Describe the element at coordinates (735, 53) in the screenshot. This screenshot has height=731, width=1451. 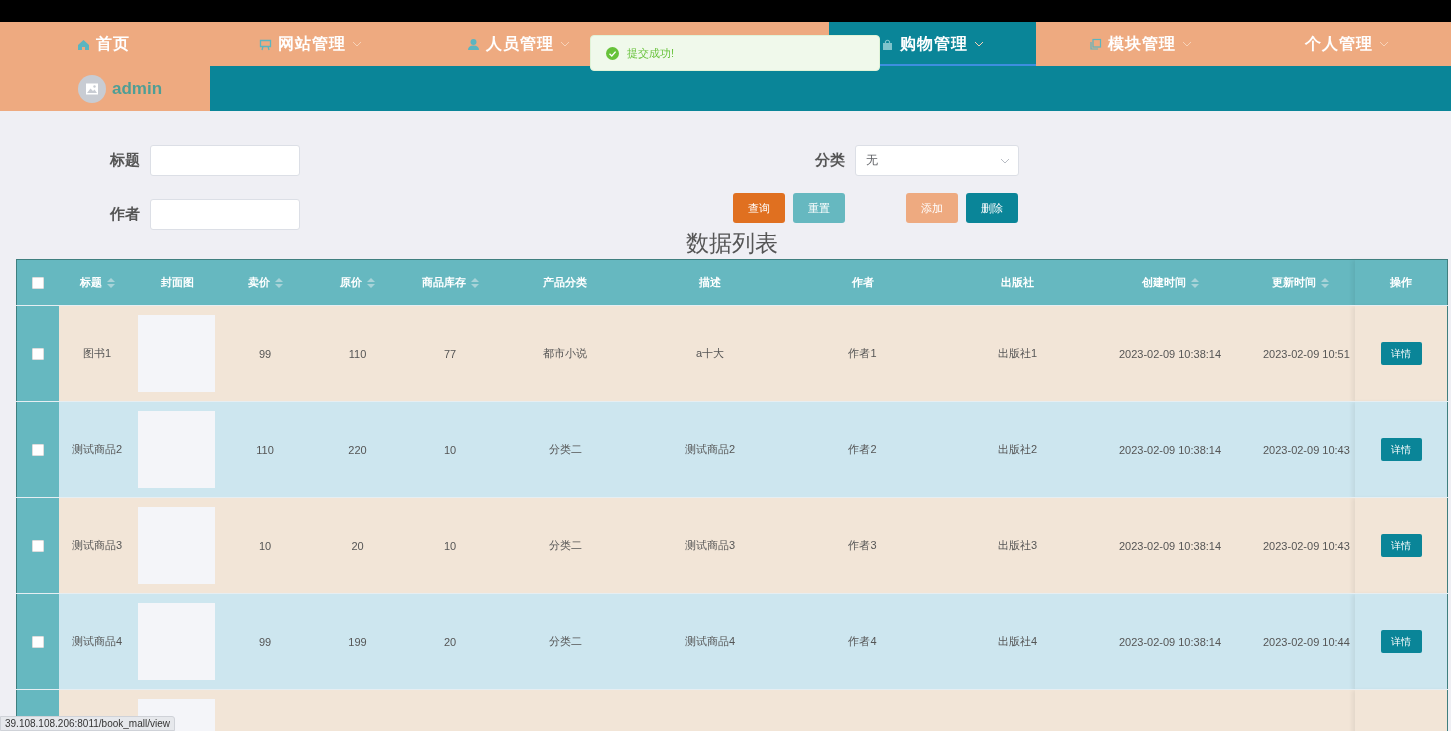
I see `toast-message: 提交成功!` at that location.